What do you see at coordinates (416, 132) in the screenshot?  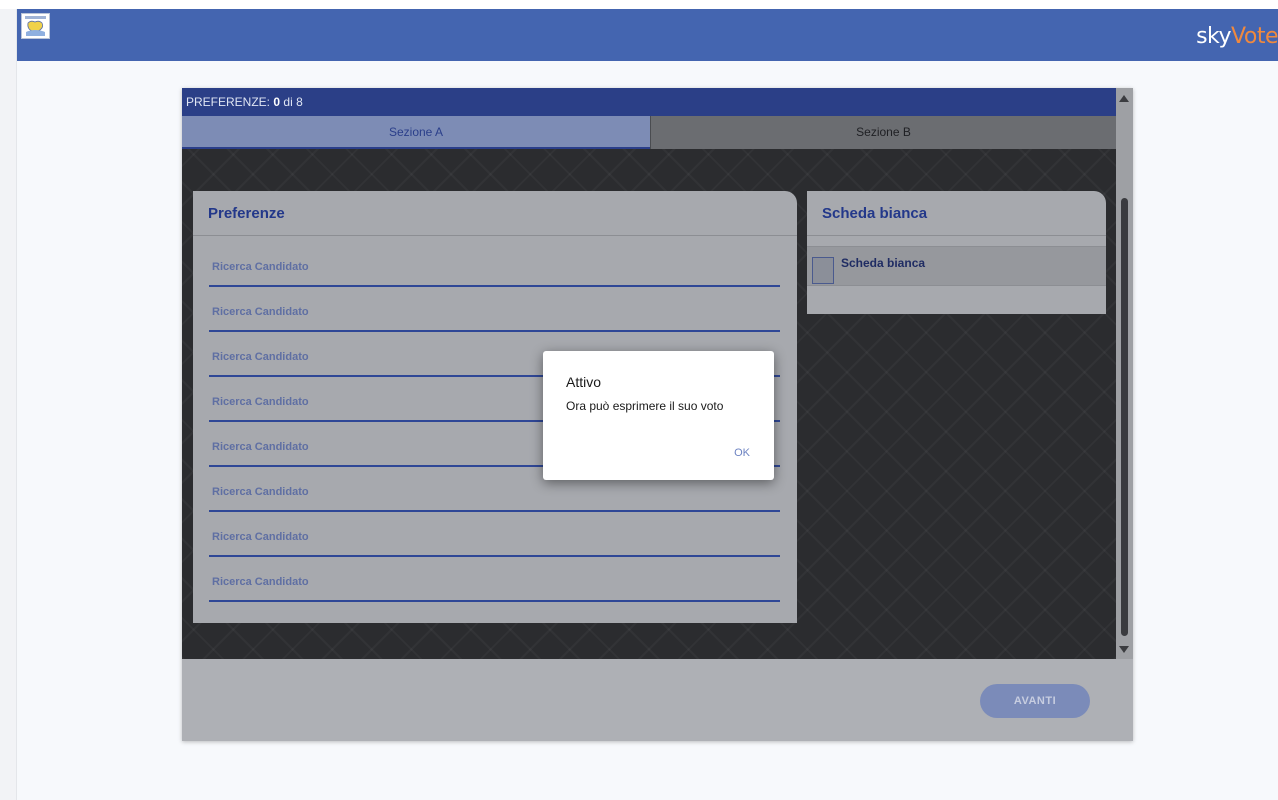 I see `tab-sezione-a: Sezione A` at bounding box center [416, 132].